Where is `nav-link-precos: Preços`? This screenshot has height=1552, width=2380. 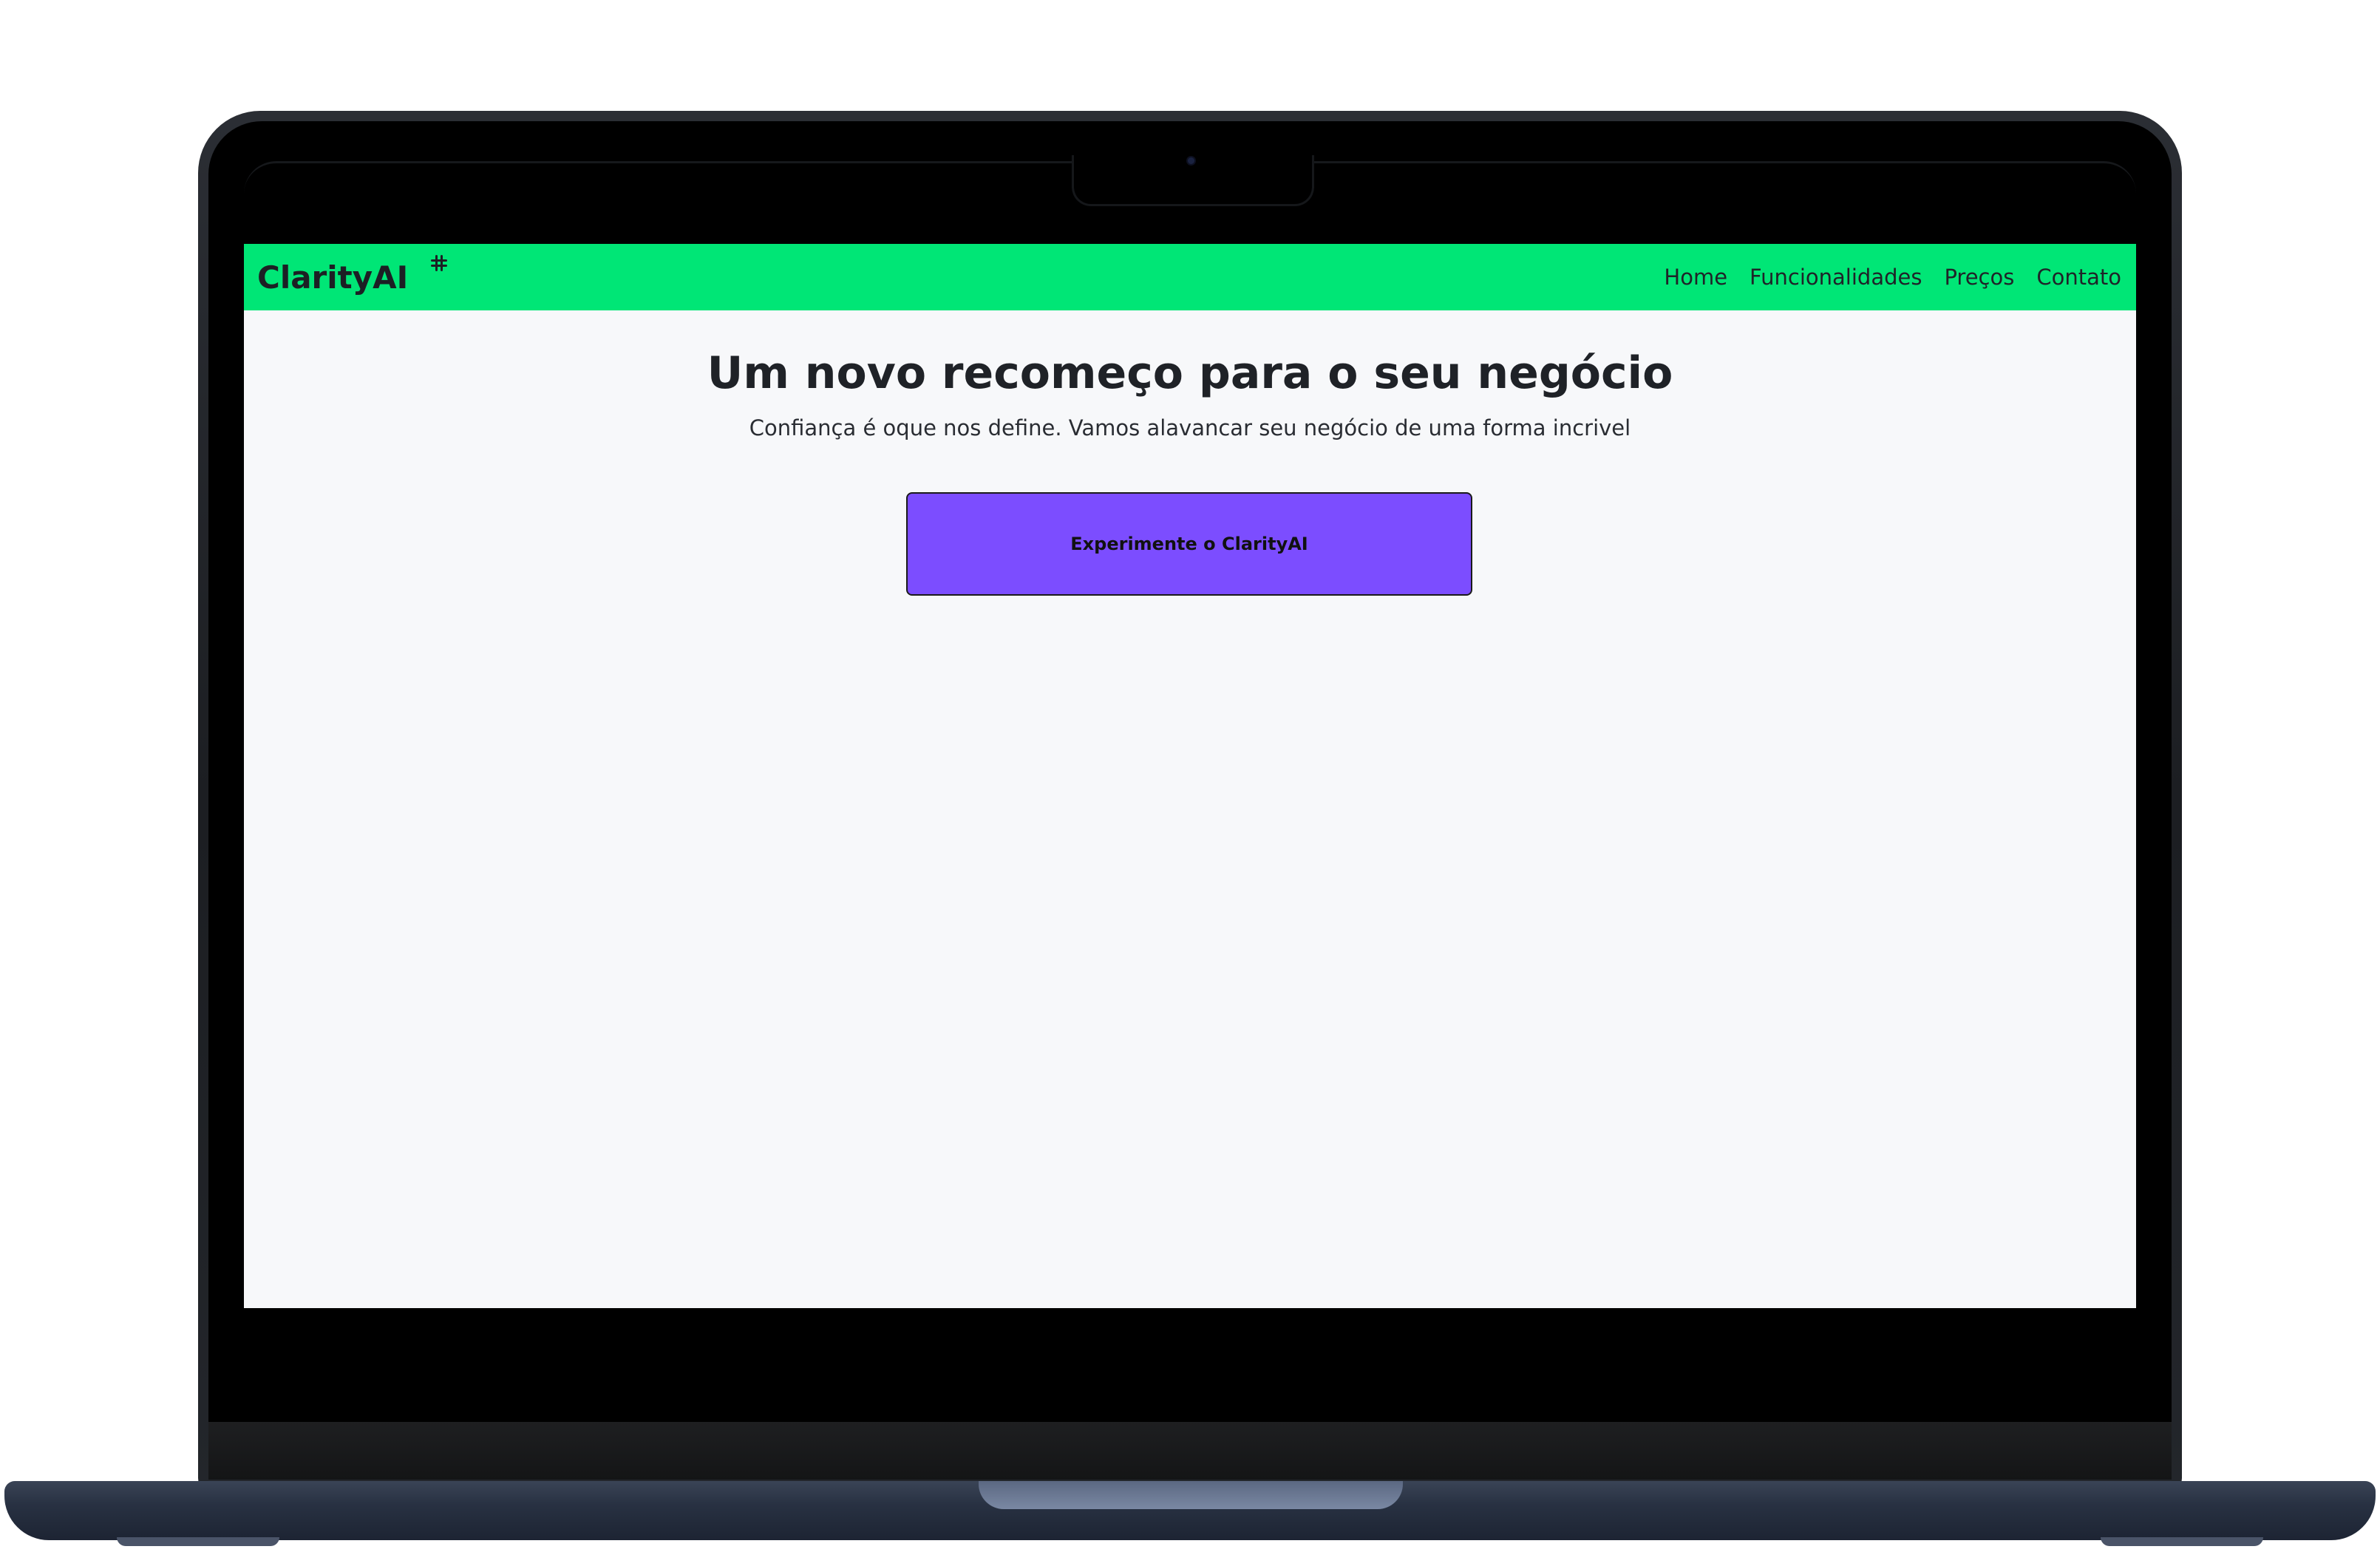
nav-link-precos: Preços is located at coordinates (1979, 278).